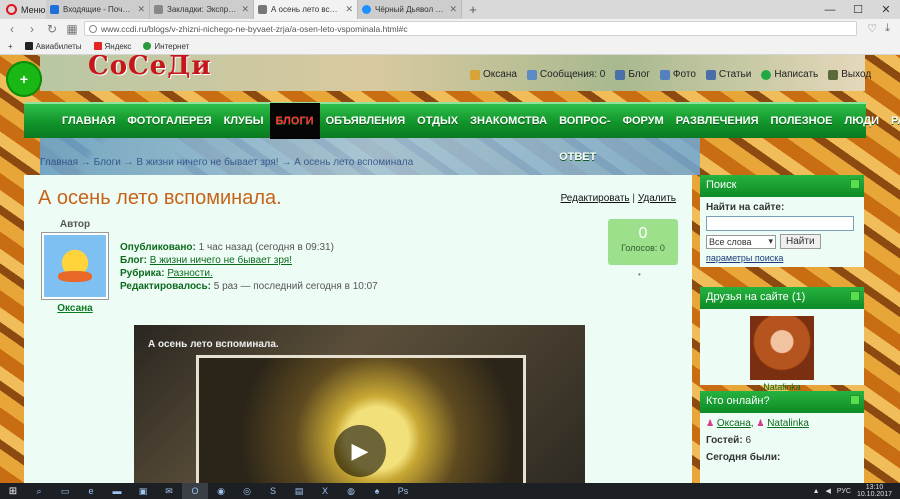 The height and width of the screenshot is (499, 900). Describe the element at coordinates (802, 121) in the screenshot. I see `menu-item-useful: ПОЛЕЗНОЕ` at that location.